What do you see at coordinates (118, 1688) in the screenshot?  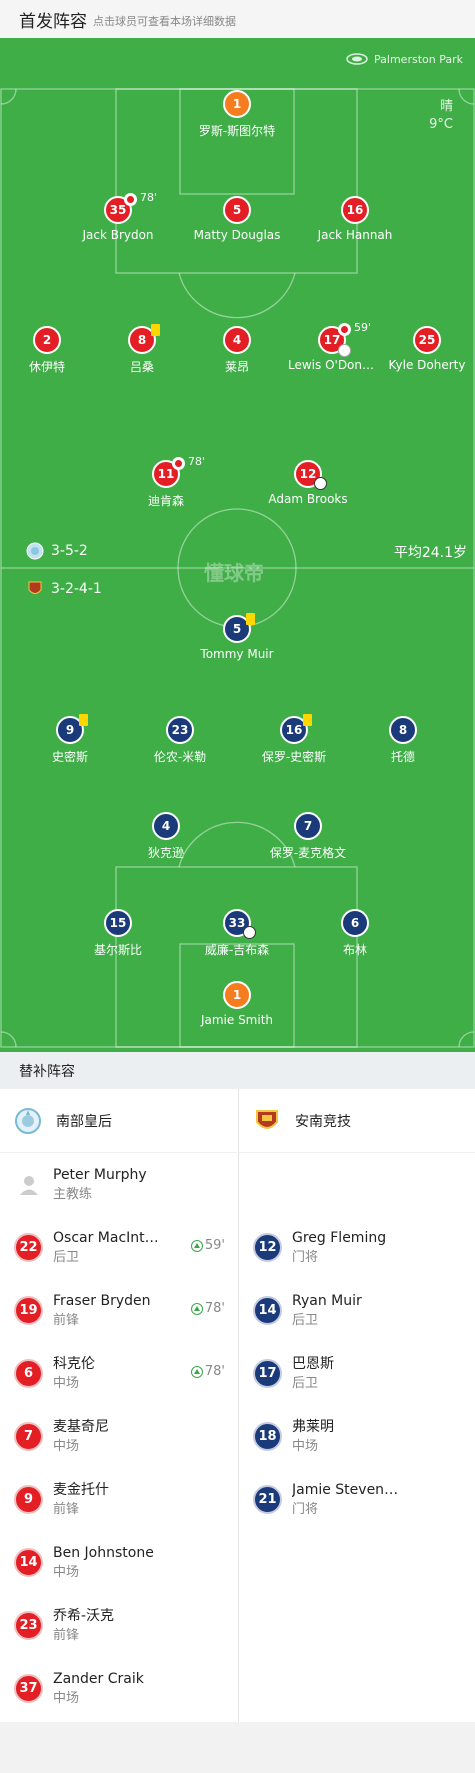 I see `bench-player: 37 Zander Craik 中场` at bounding box center [118, 1688].